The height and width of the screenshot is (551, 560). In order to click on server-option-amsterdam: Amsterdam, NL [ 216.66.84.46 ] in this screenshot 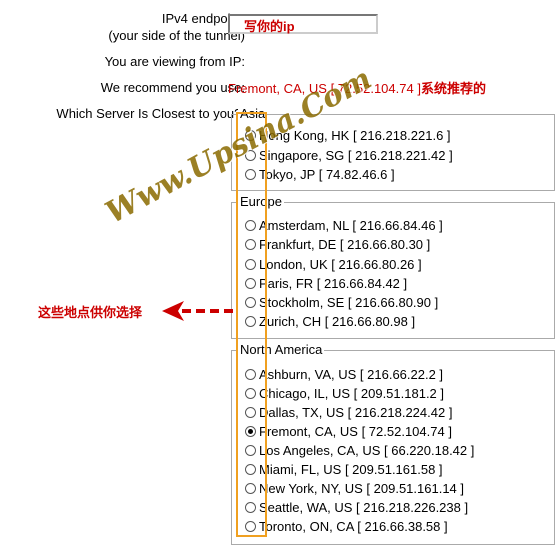, I will do `click(344, 225)`.